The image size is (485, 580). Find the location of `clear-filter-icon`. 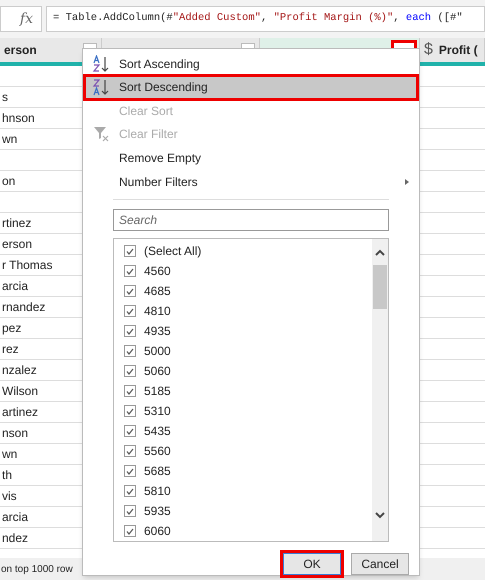

clear-filter-icon is located at coordinates (101, 134).